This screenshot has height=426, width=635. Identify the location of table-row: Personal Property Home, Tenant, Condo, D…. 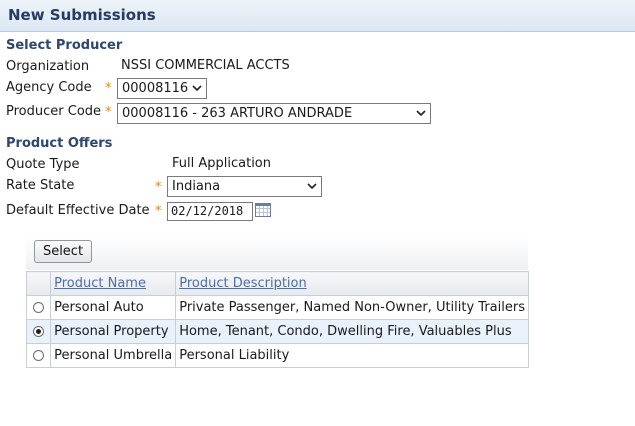
(277, 331).